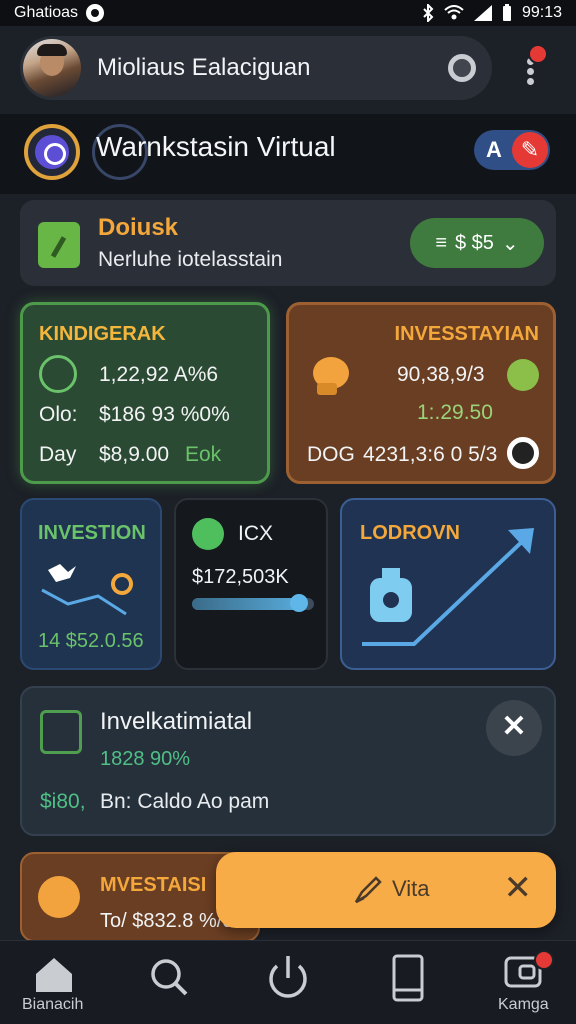 This screenshot has height=1024, width=576. What do you see at coordinates (544, 960) in the screenshot?
I see `nav-wallet-badge` at bounding box center [544, 960].